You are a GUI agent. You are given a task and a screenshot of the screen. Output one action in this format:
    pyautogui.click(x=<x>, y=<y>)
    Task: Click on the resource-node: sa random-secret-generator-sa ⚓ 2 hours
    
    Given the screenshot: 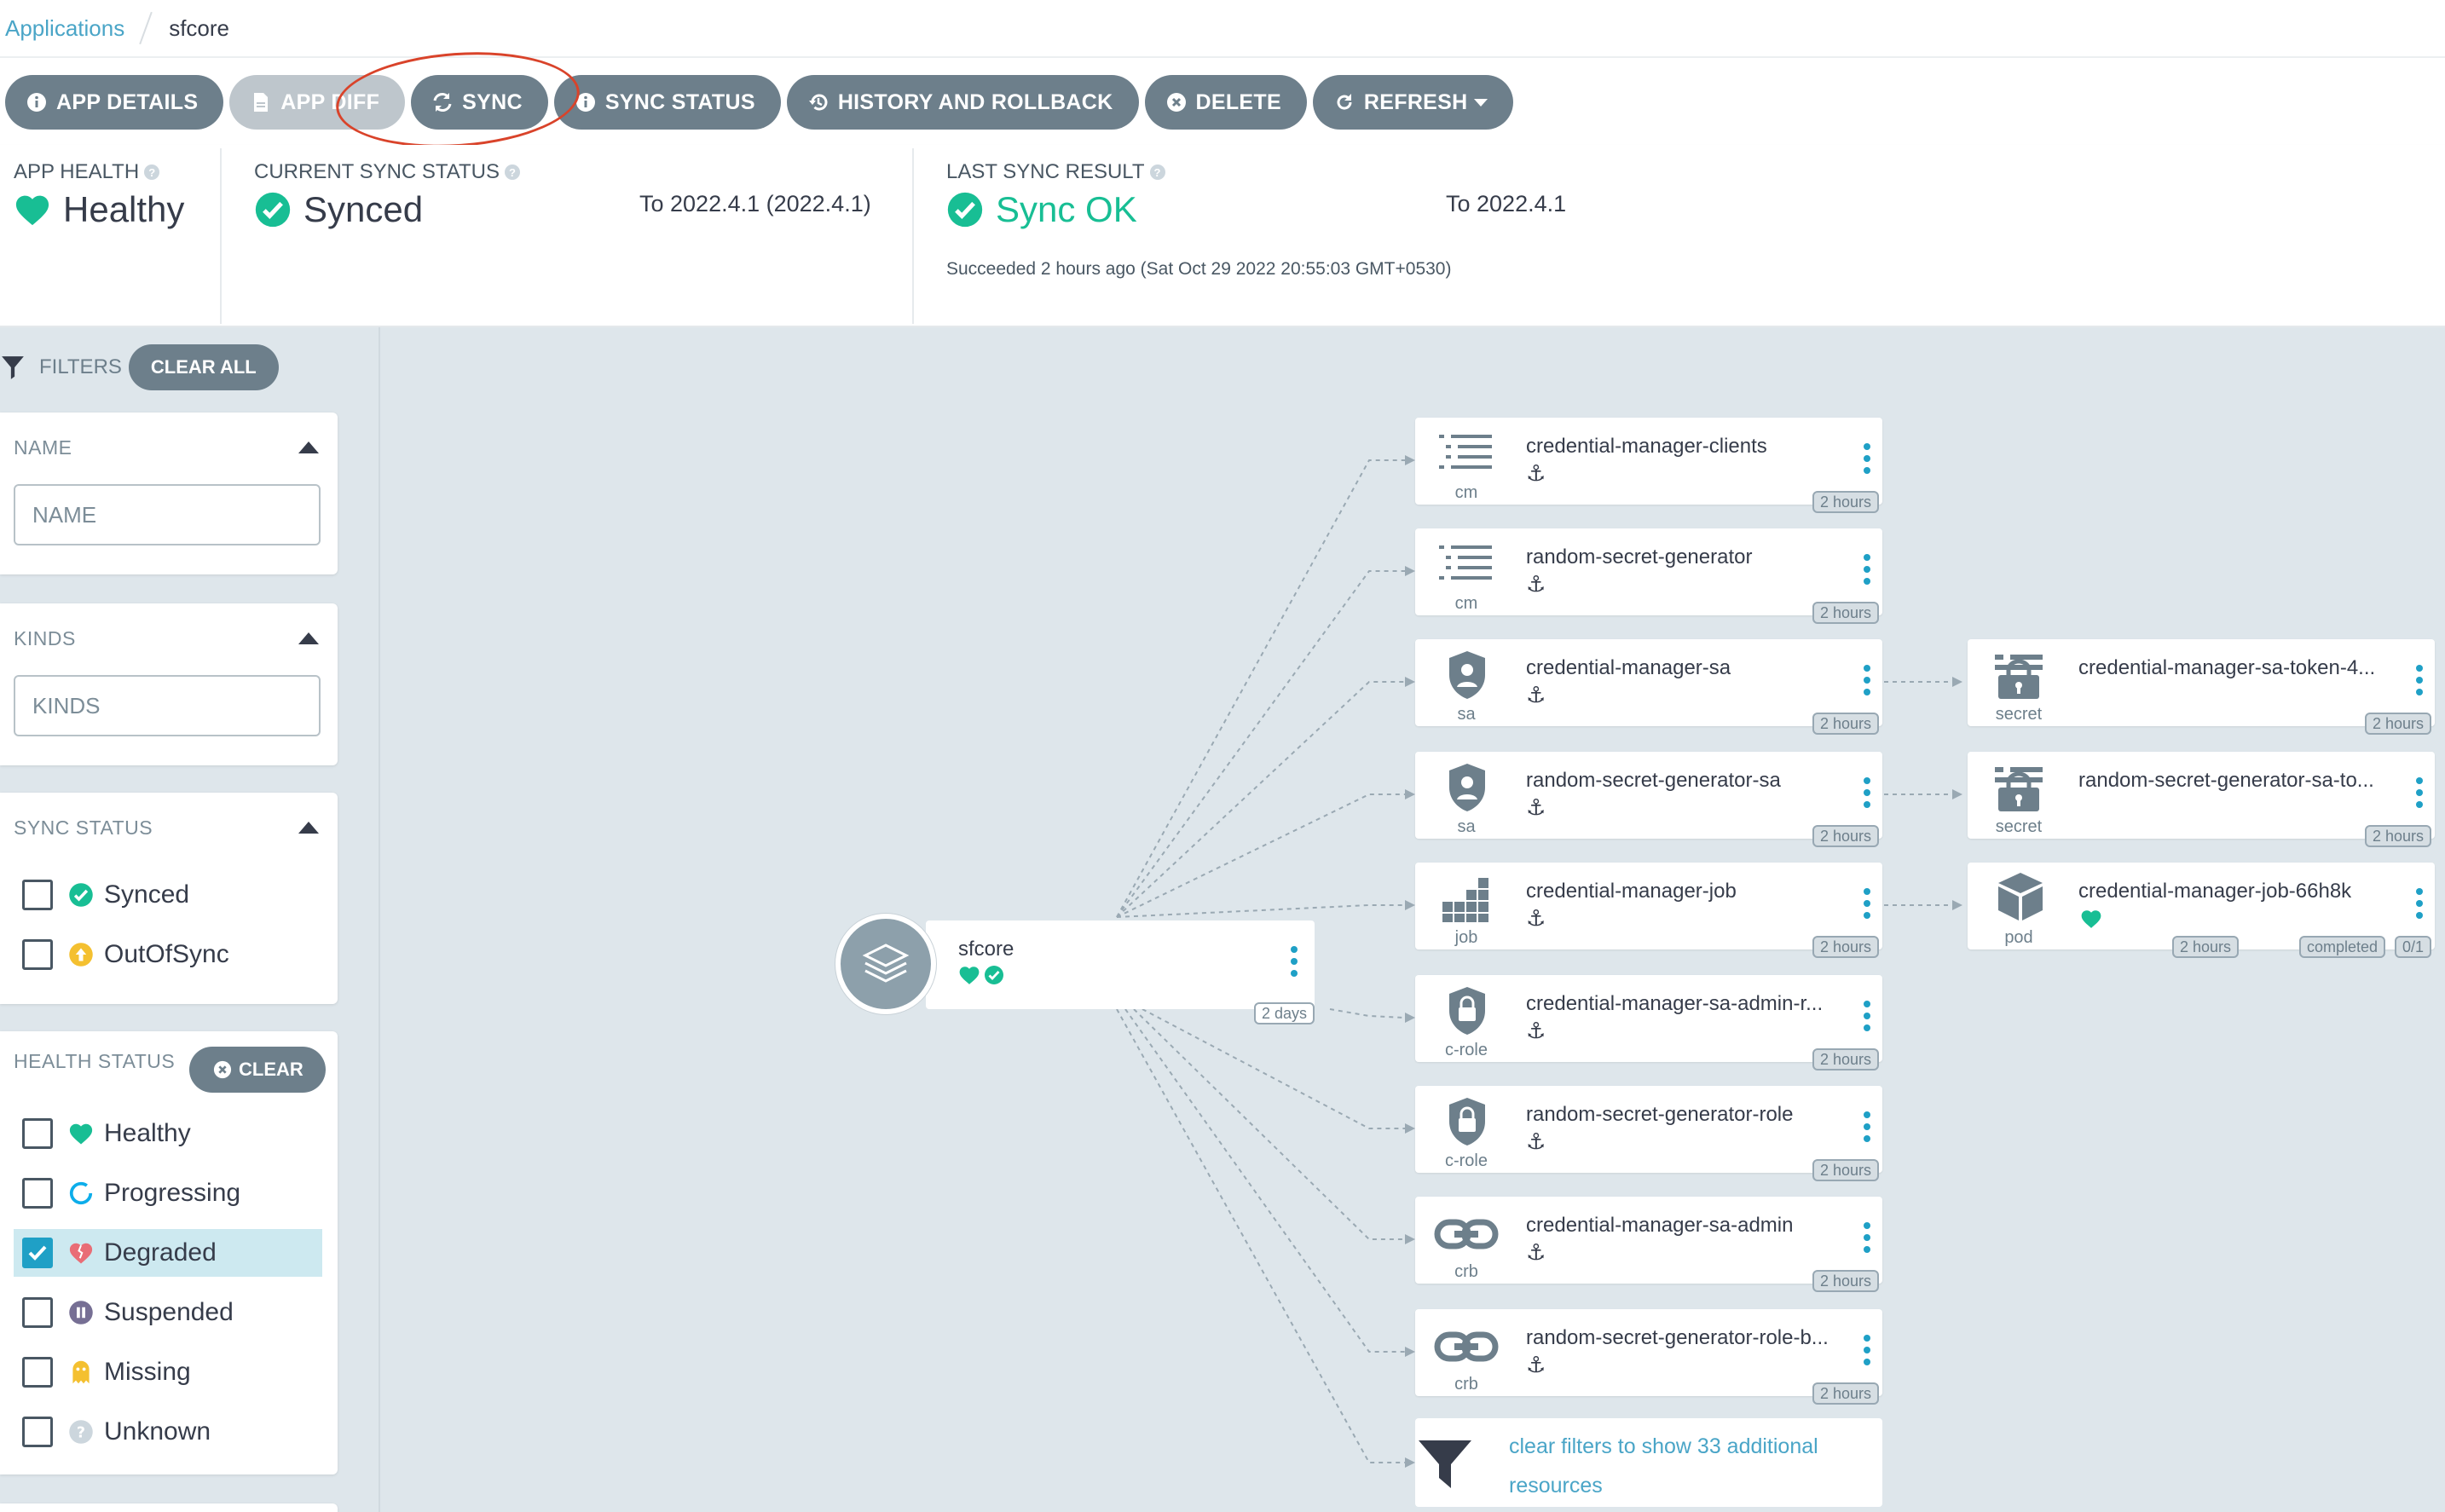 What is the action you would take?
    pyautogui.click(x=1648, y=799)
    